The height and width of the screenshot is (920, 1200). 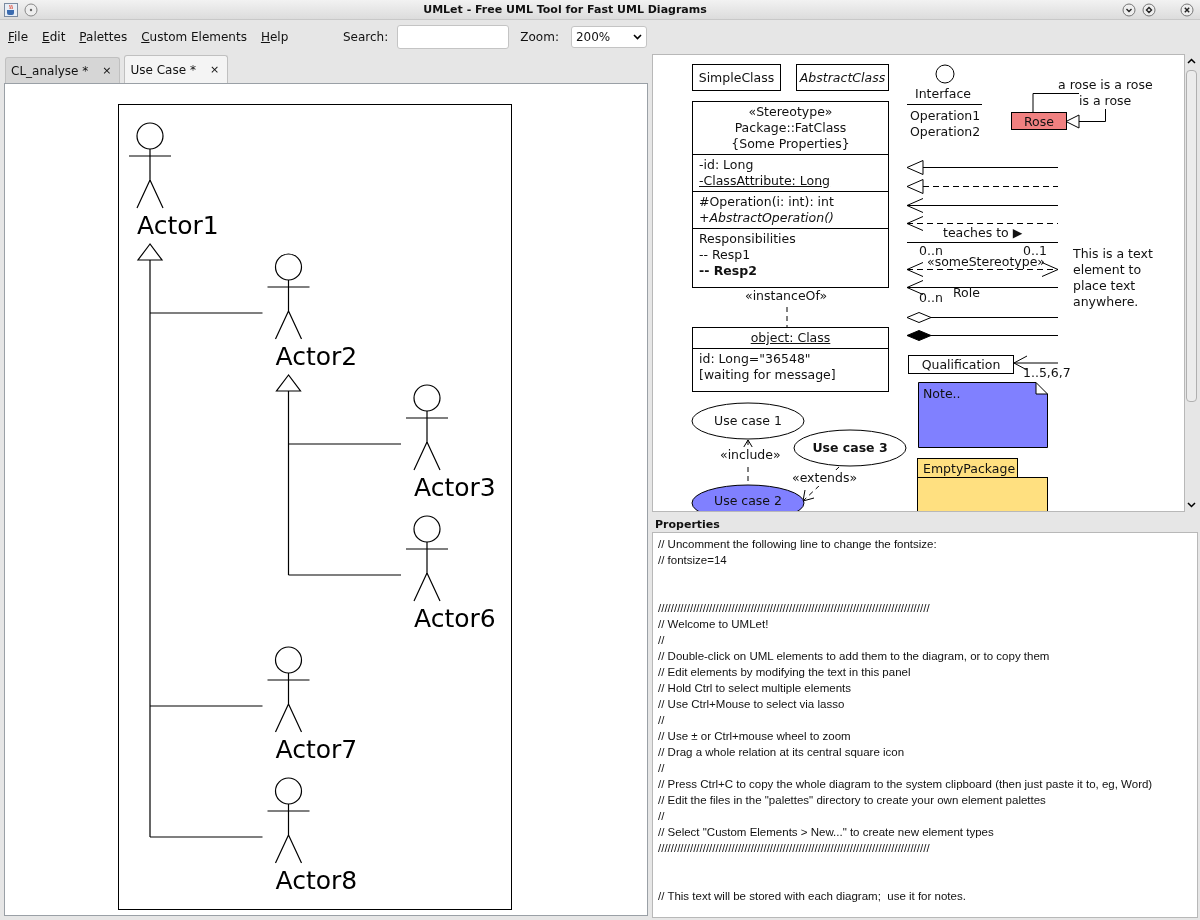 I want to click on class-operation: +AbstractOperation(), so click(x=767, y=218).